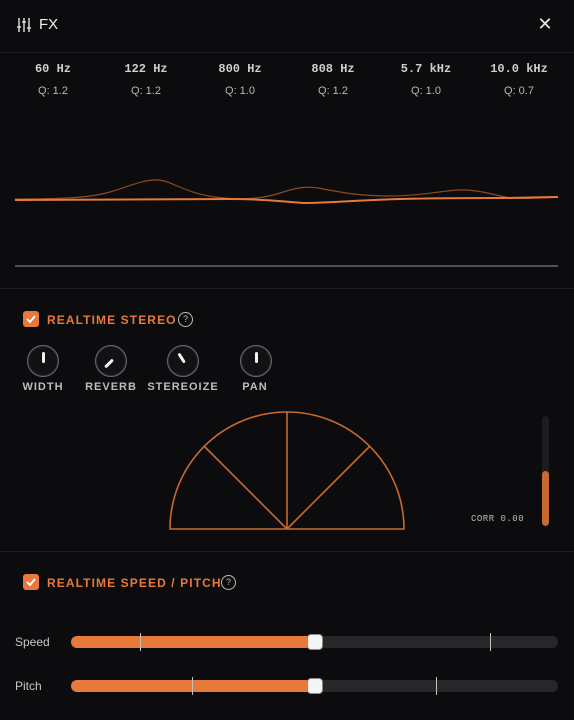 The height and width of the screenshot is (720, 574). I want to click on realtime-speed-pitch-checkbox, so click(31, 582).